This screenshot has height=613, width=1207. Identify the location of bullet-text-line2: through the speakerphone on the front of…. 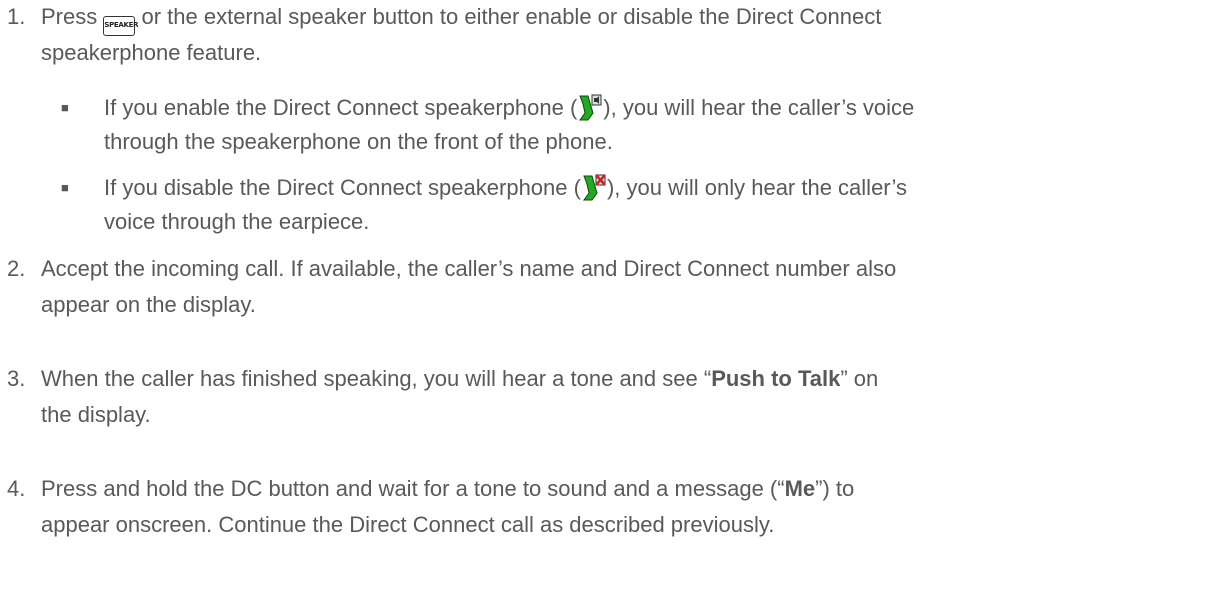
(358, 141).